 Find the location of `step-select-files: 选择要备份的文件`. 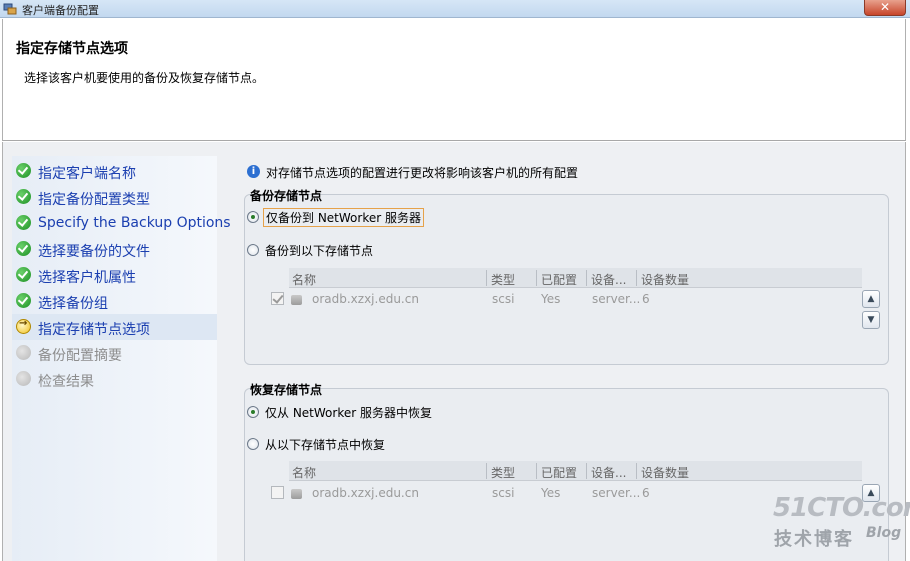

step-select-files: 选择要备份的文件 is located at coordinates (114, 249).